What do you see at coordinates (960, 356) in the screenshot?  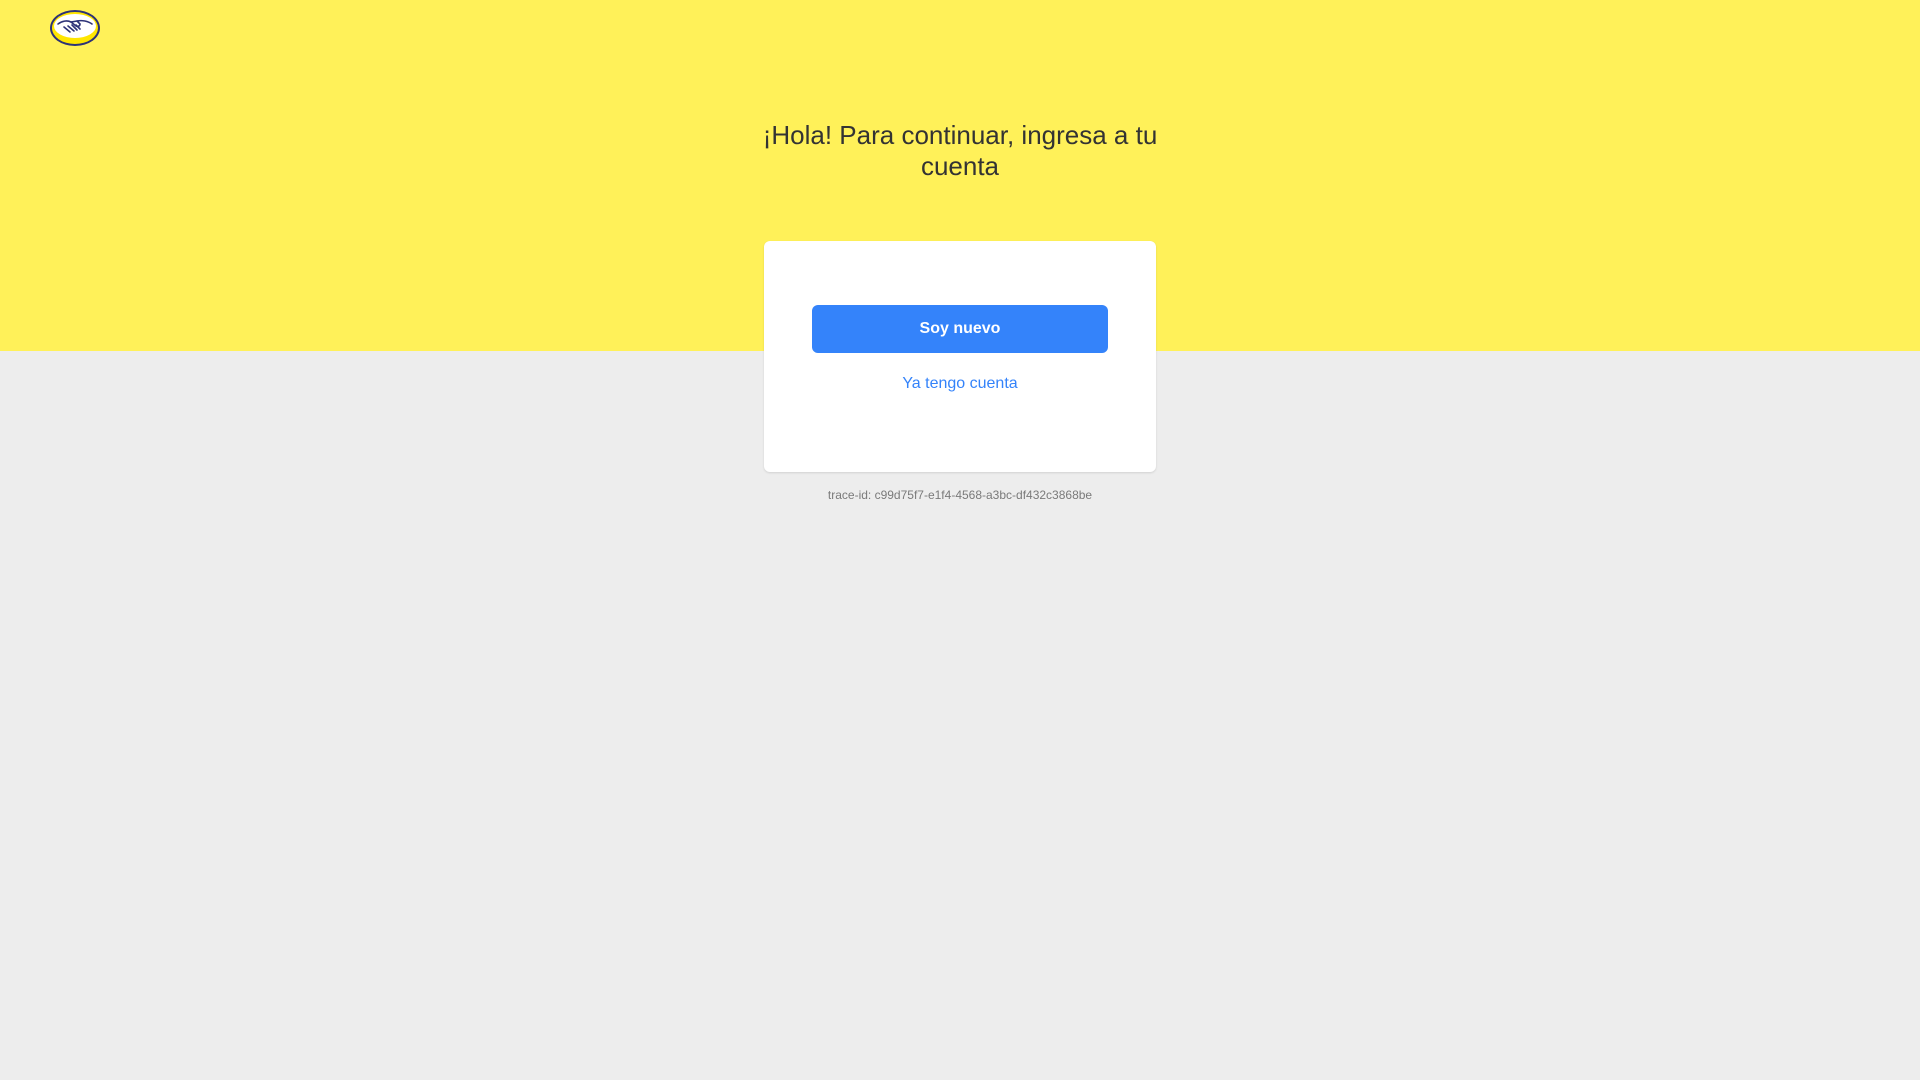 I see `login-options-card: Soy nuevo Ya tengo cuenta` at bounding box center [960, 356].